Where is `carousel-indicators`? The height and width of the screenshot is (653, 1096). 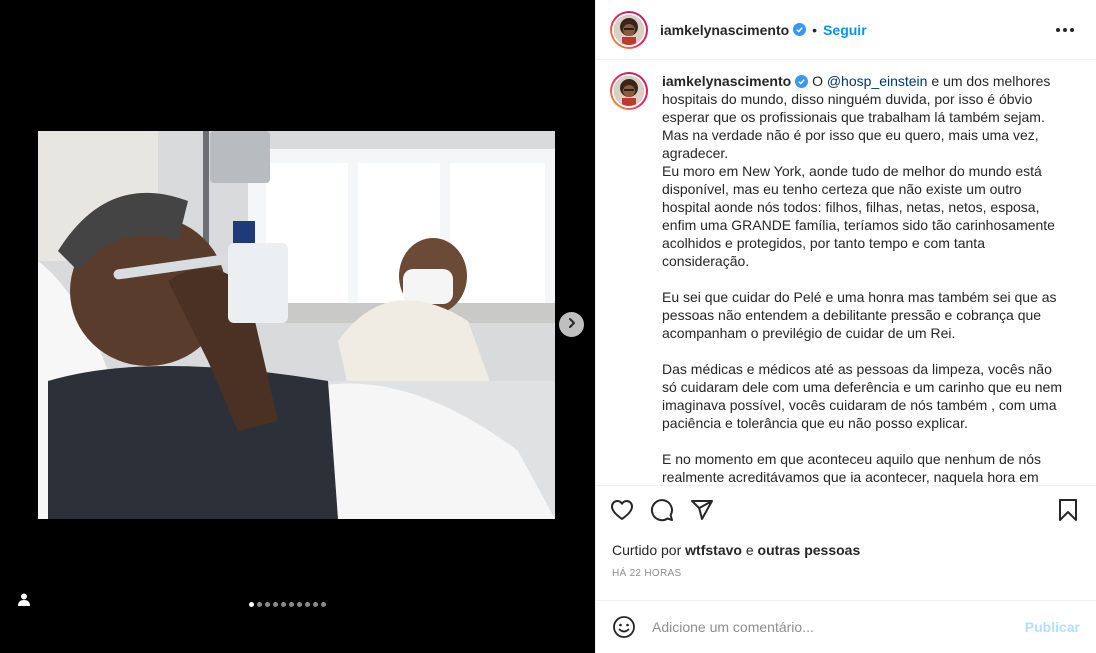
carousel-indicators is located at coordinates (287, 604).